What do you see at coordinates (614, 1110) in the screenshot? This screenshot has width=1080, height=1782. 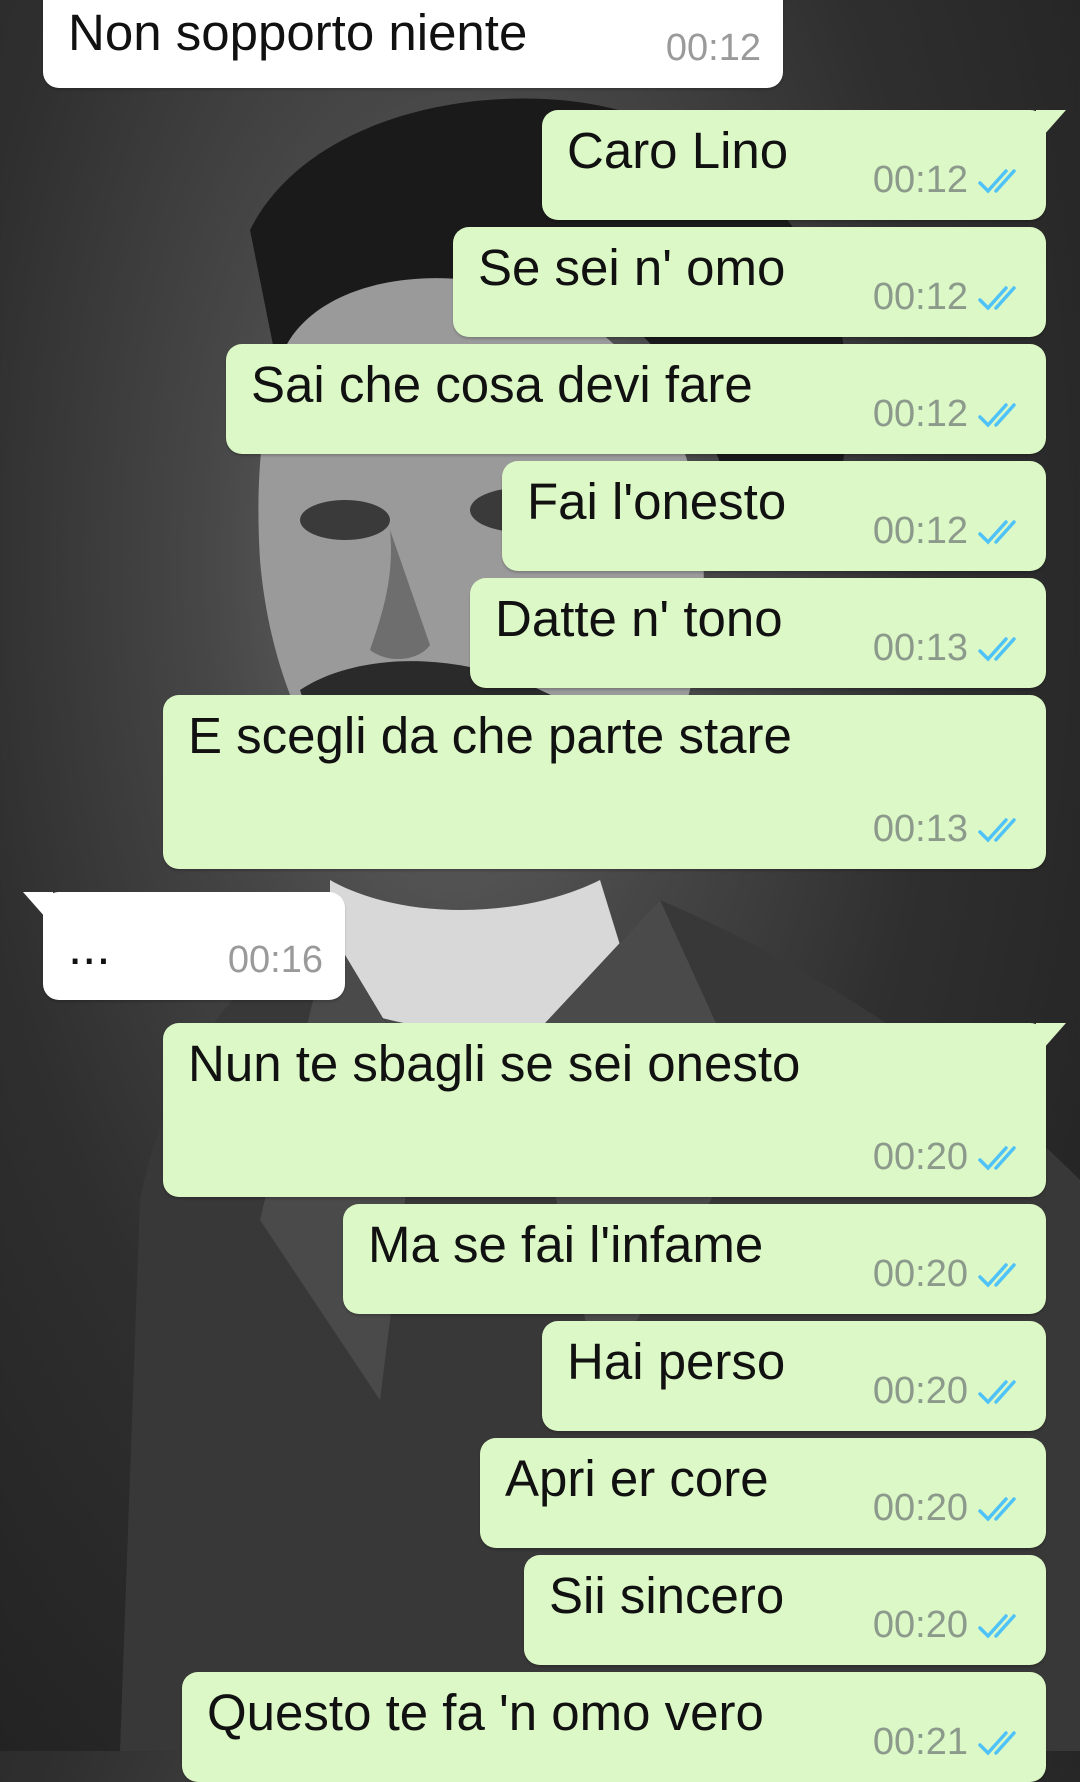 I see `message-bubble-outgoing: Nun te sbagli se sei onesto 00:20` at bounding box center [614, 1110].